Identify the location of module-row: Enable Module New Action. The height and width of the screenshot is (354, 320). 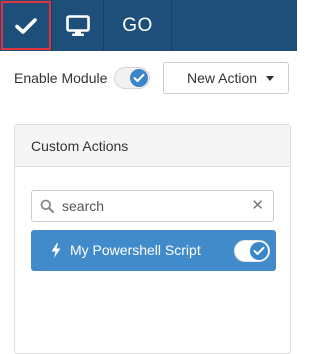
(148, 78).